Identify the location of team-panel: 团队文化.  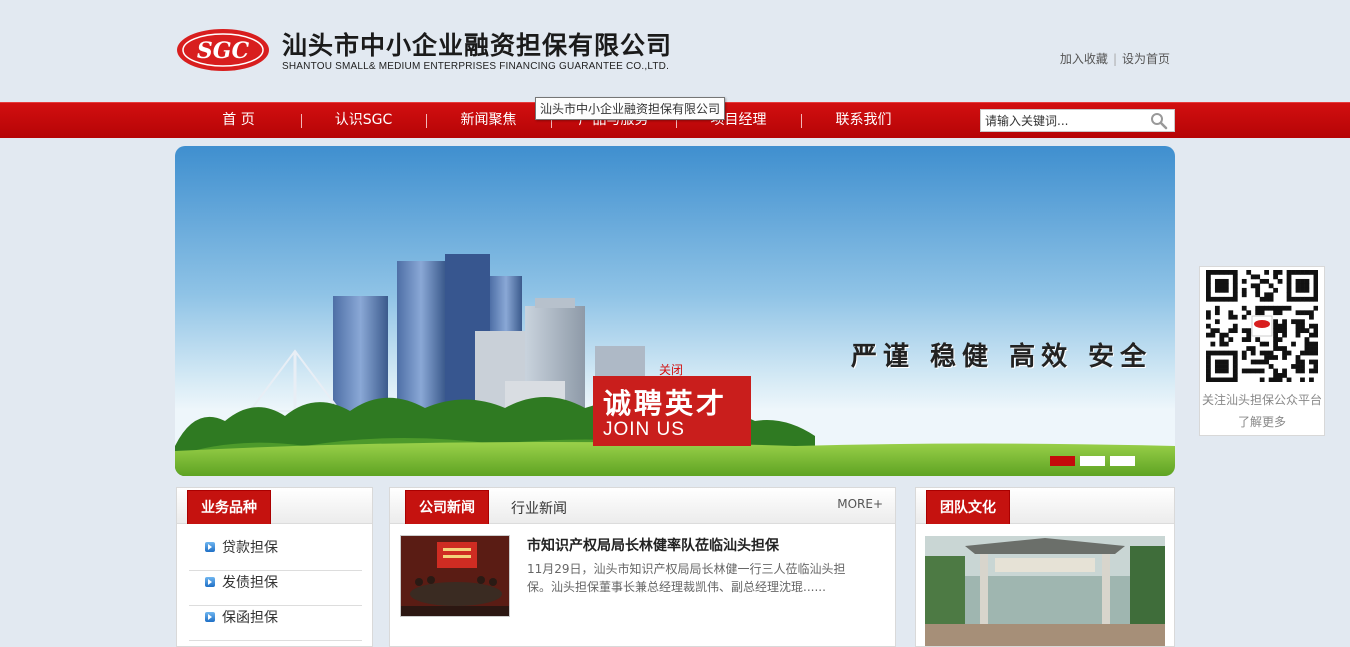
(1045, 567).